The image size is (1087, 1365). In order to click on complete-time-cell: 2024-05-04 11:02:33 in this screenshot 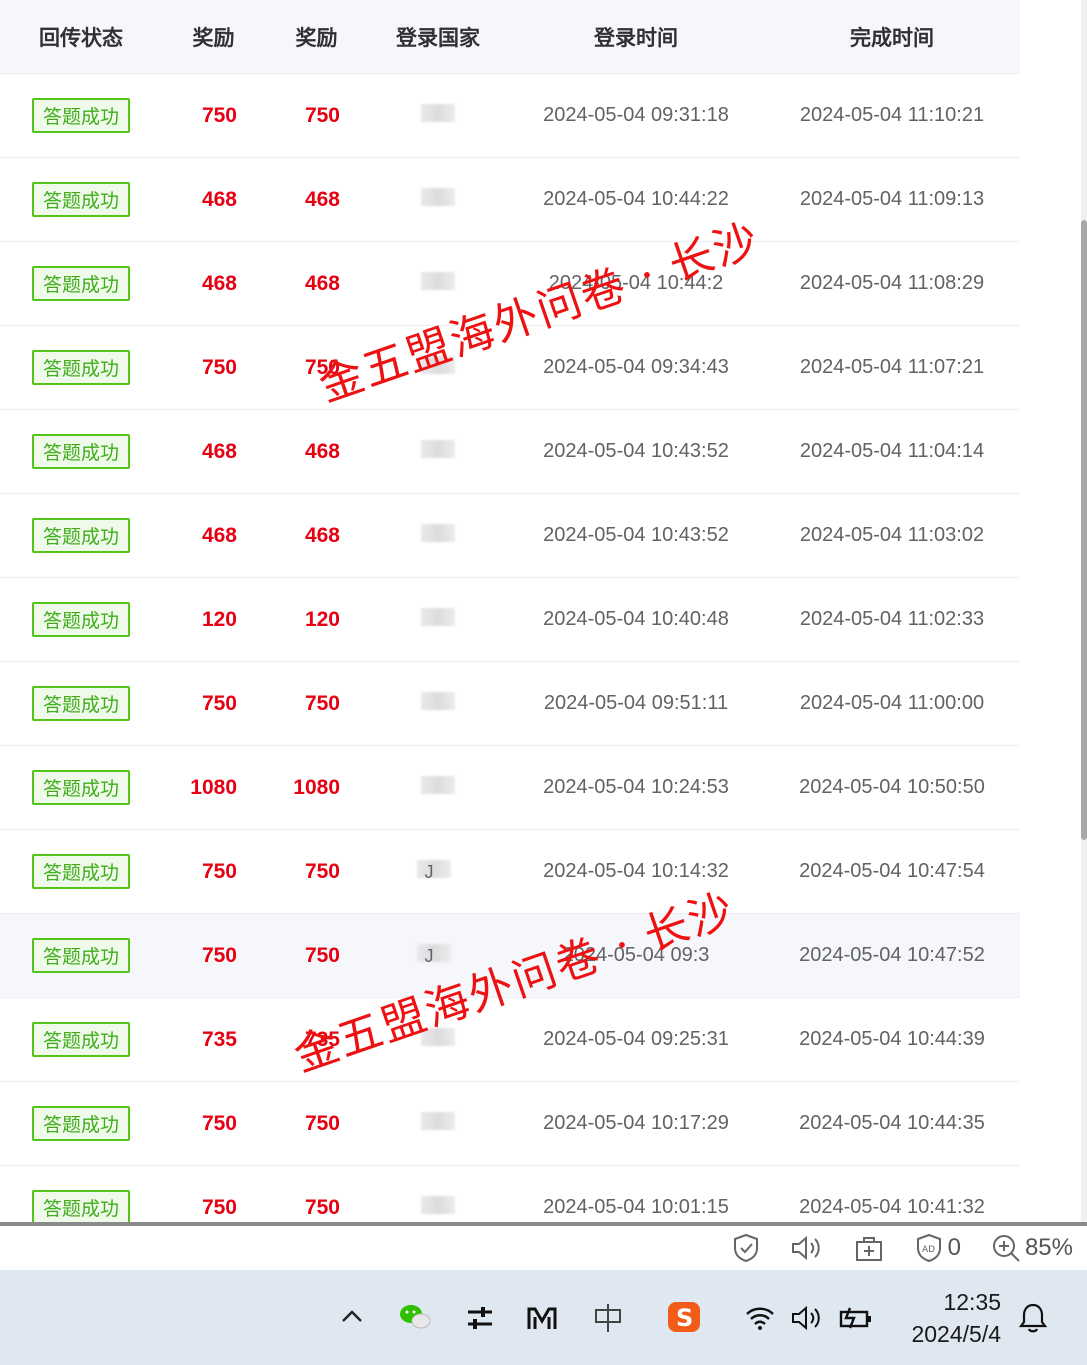, I will do `click(892, 619)`.